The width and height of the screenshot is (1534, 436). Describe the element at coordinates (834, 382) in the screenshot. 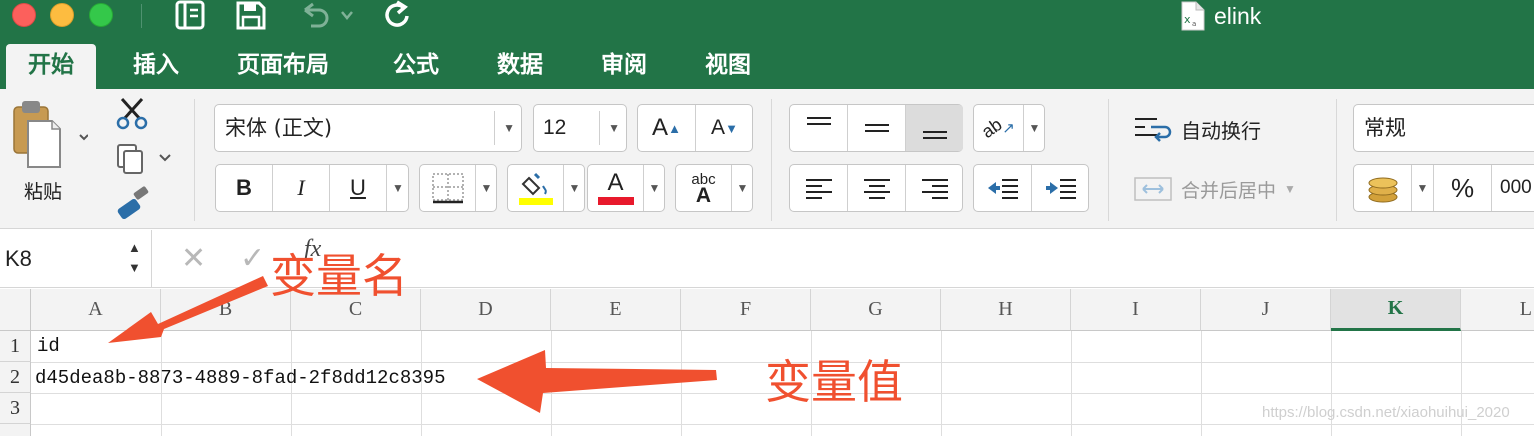

I see `annotation-variable-value: 变量值` at that location.